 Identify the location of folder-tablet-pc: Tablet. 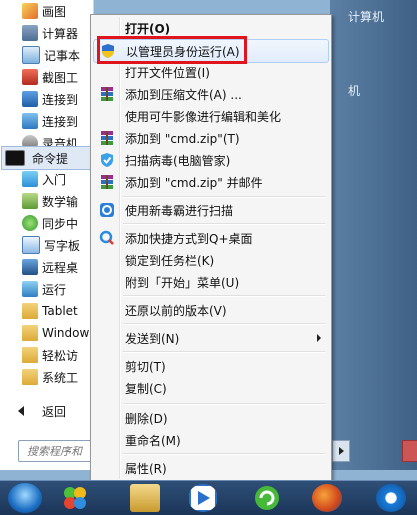
(46, 311).